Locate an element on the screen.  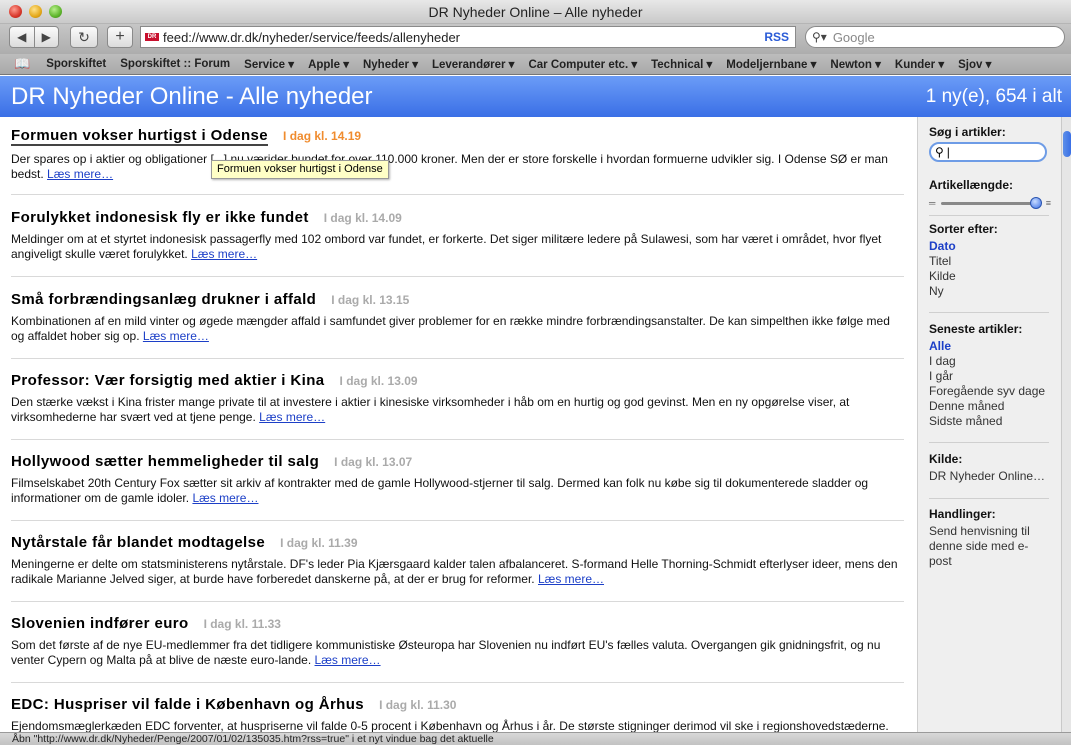
bookmark-item: Sporskiftet is located at coordinates (76, 64).